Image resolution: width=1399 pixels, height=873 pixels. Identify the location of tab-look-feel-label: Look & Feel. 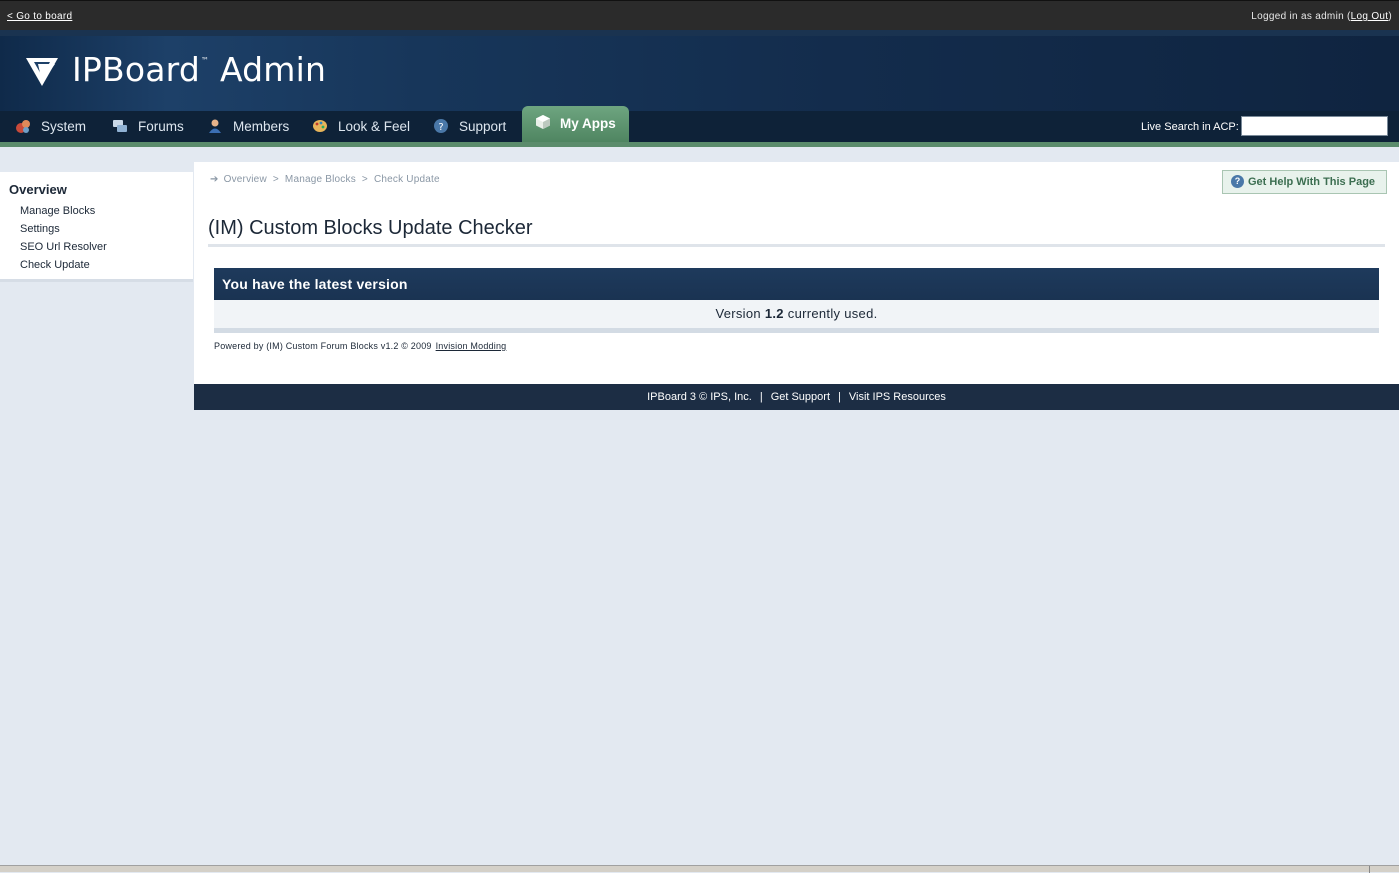
(374, 126).